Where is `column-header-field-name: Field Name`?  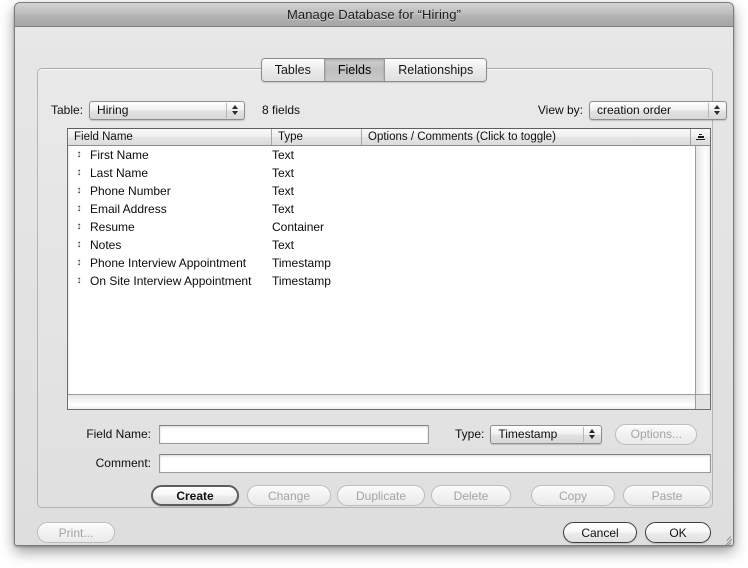
column-header-field-name: Field Name is located at coordinates (170, 137).